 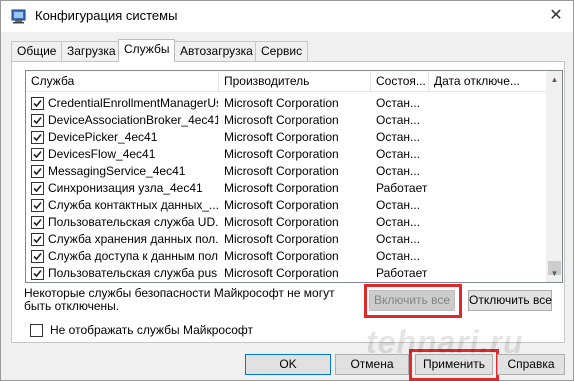 What do you see at coordinates (216, 51) in the screenshot?
I see `tab-startup: Автозагрузка` at bounding box center [216, 51].